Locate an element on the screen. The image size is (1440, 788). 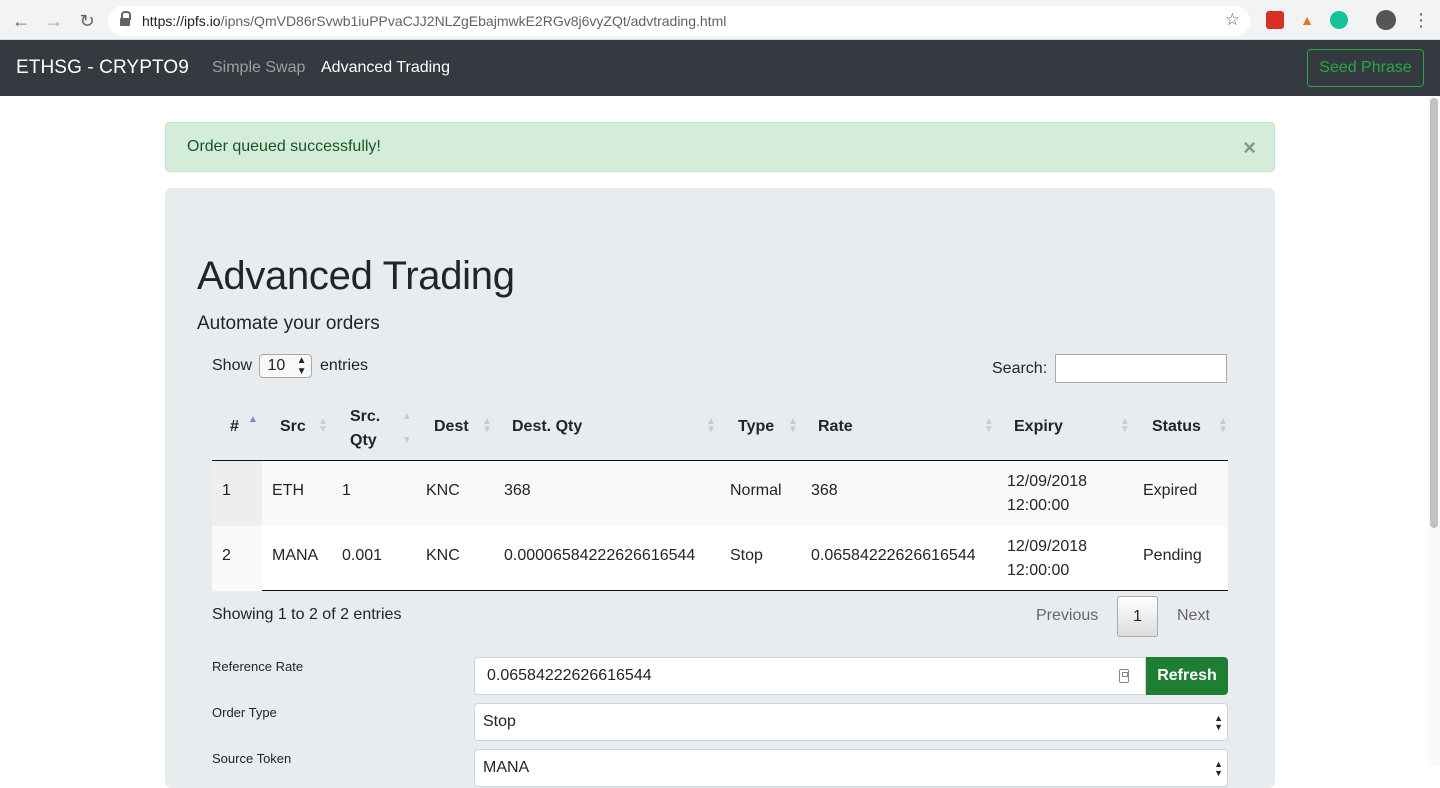
forward-arrow-icon: → is located at coordinates (54, 21).